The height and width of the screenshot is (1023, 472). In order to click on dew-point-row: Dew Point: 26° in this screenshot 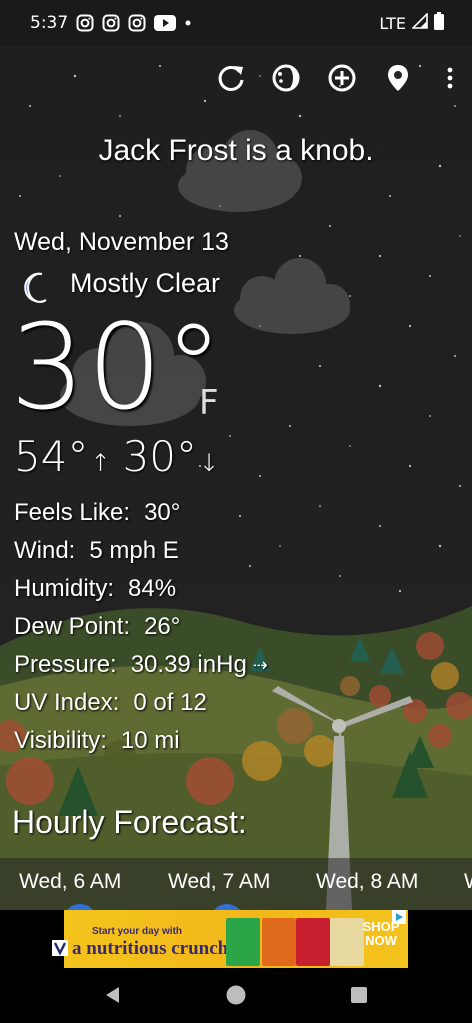, I will do `click(141, 627)`.